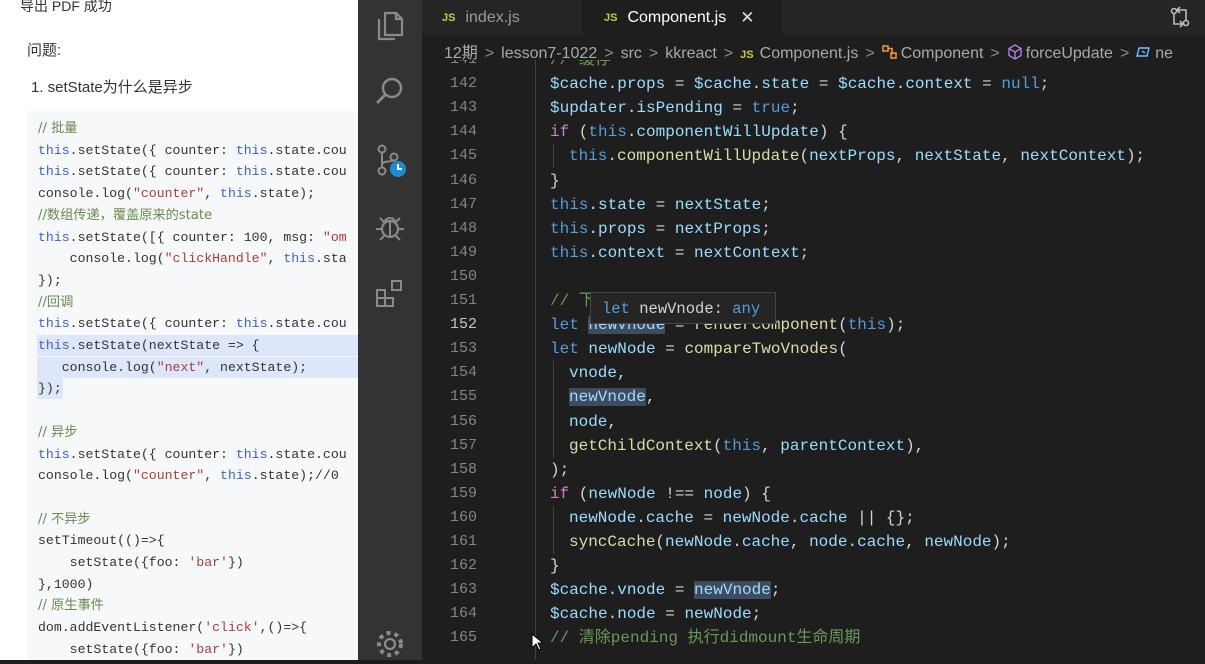  Describe the element at coordinates (55, 302) in the screenshot. I see `doc-code-line: //回调` at that location.